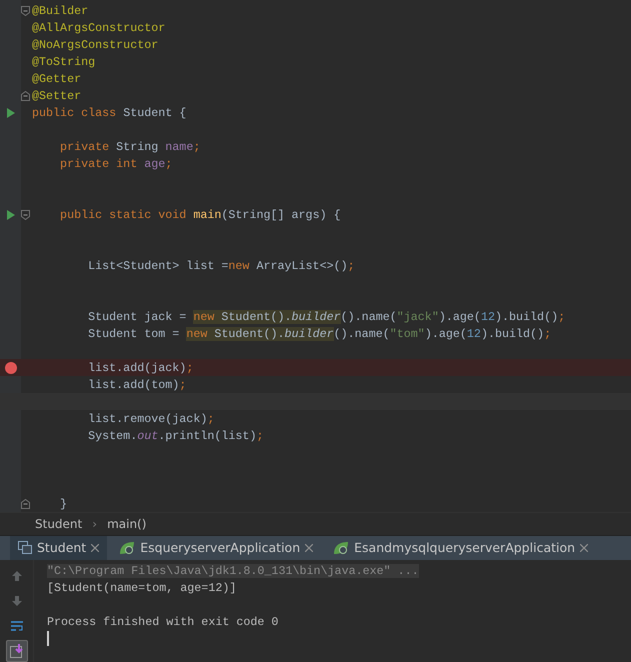 The image size is (631, 662). Describe the element at coordinates (16, 576) in the screenshot. I see `arrow-up-icon` at that location.